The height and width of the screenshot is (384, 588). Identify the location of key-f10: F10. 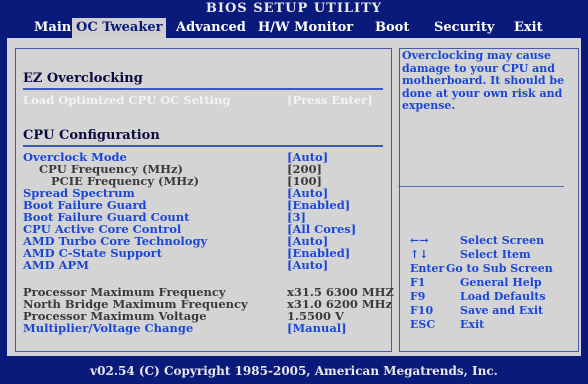
(422, 310).